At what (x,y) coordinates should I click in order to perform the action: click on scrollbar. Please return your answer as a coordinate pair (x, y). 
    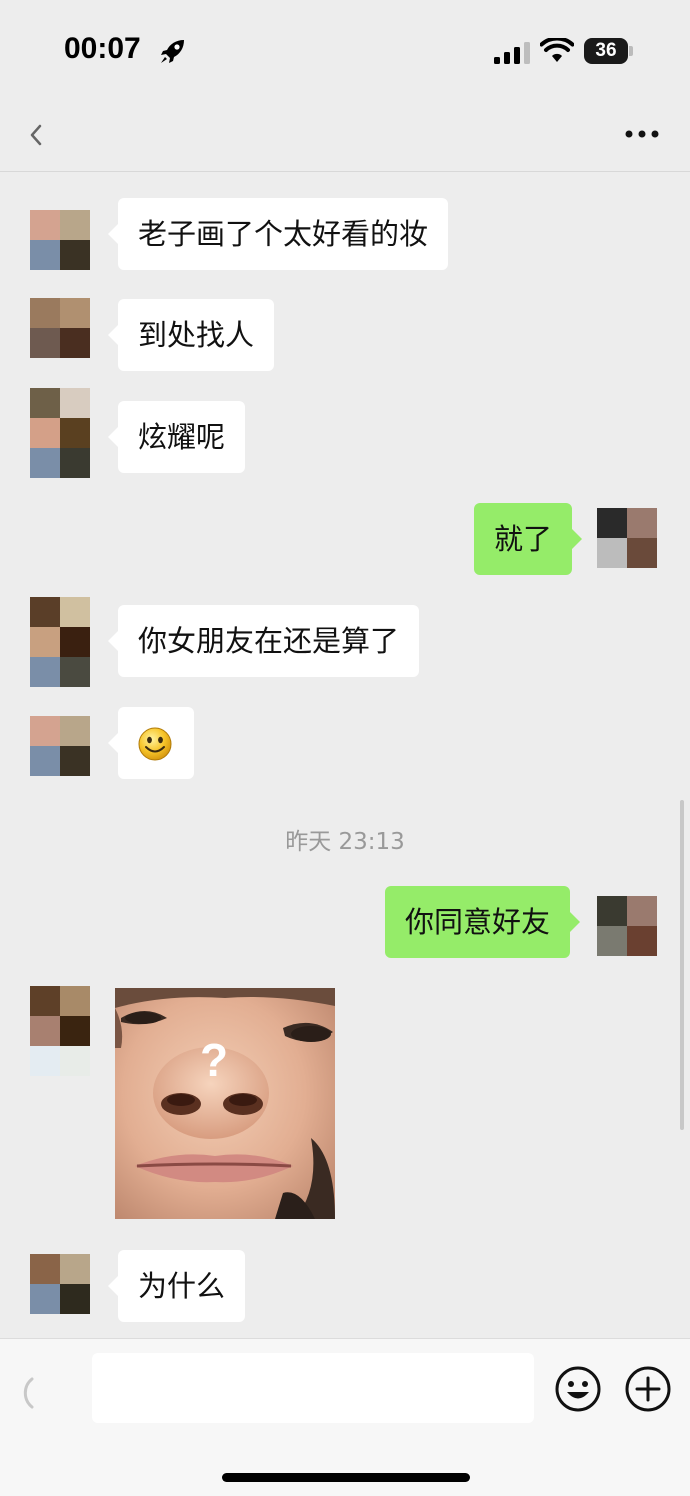
    Looking at the image, I should click on (682, 965).